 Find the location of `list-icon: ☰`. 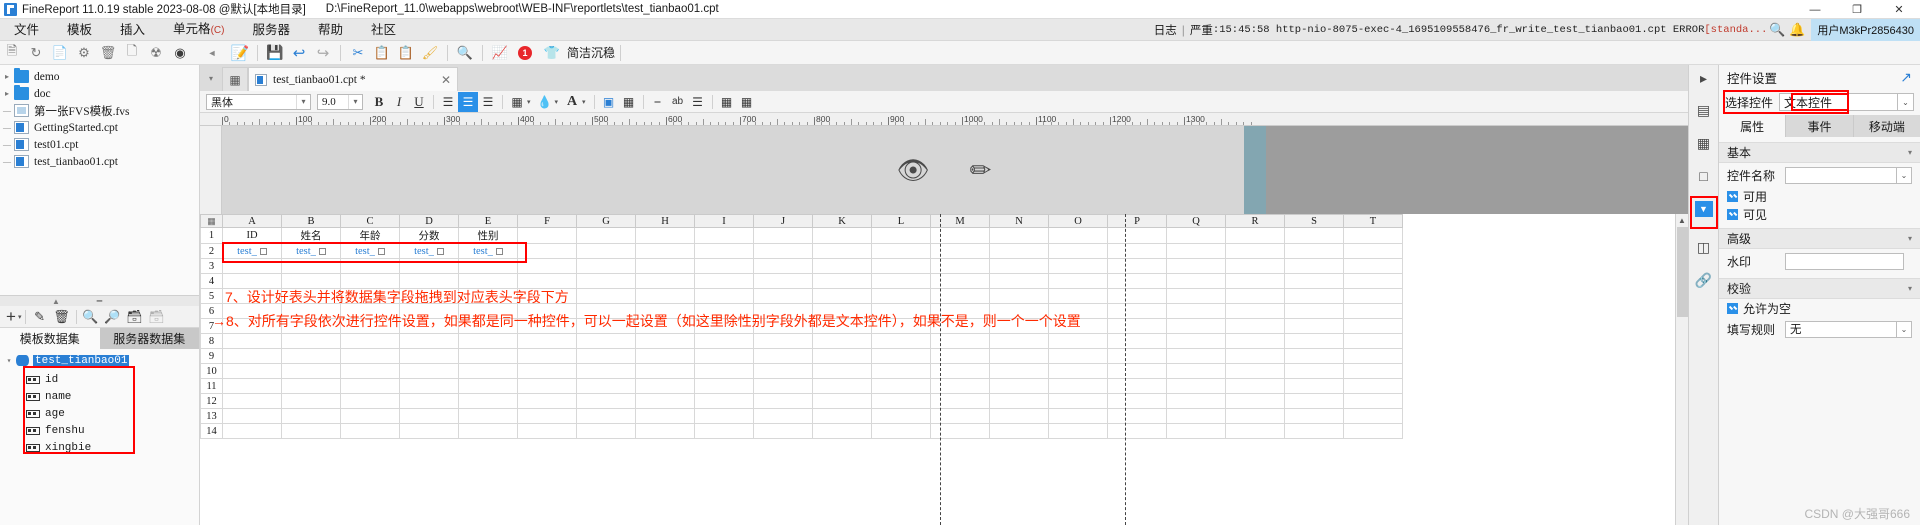

list-icon: ☰ is located at coordinates (698, 102).